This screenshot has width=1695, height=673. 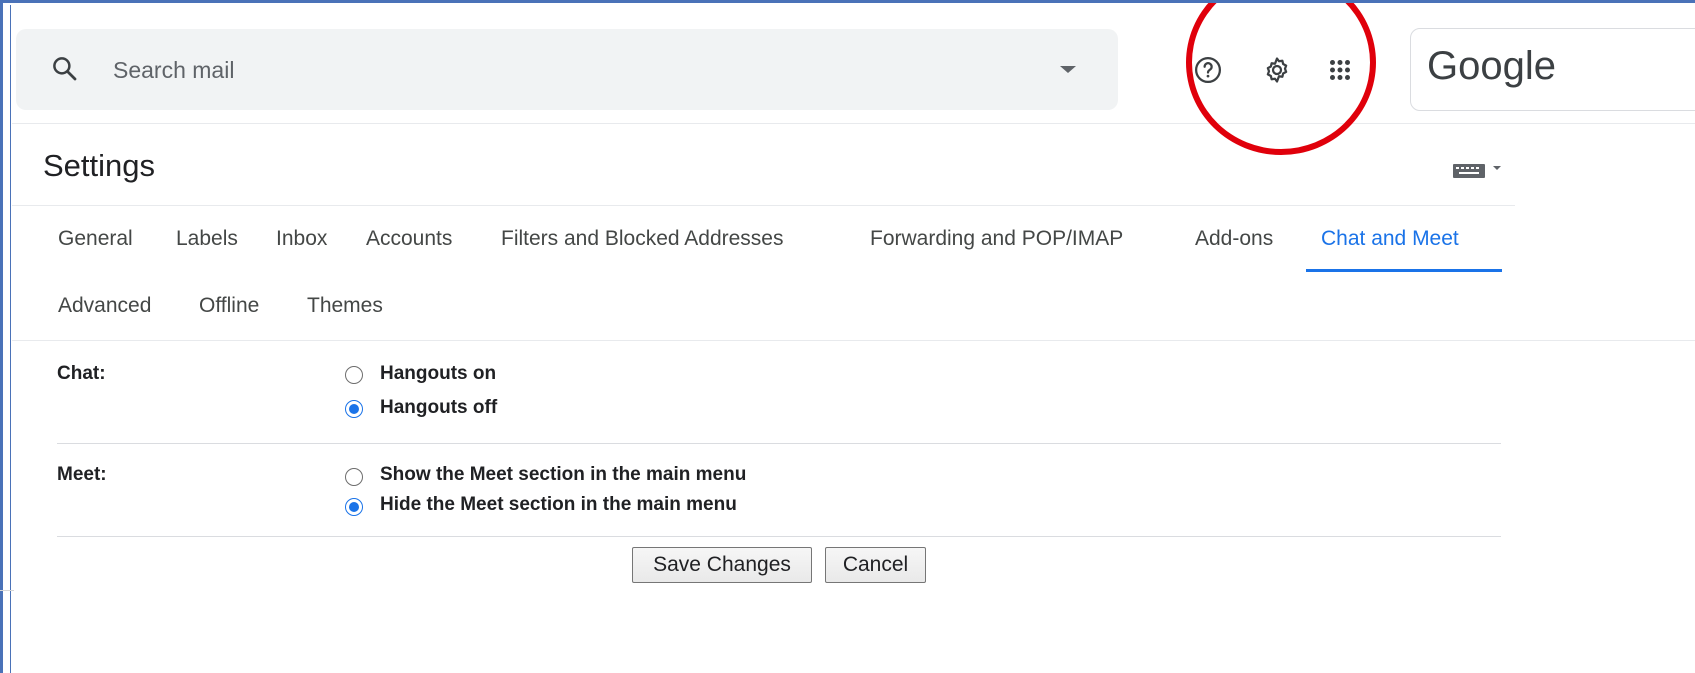 I want to click on option-label-hide-meet: Hide the Meet section in the main menu, so click(x=558, y=505).